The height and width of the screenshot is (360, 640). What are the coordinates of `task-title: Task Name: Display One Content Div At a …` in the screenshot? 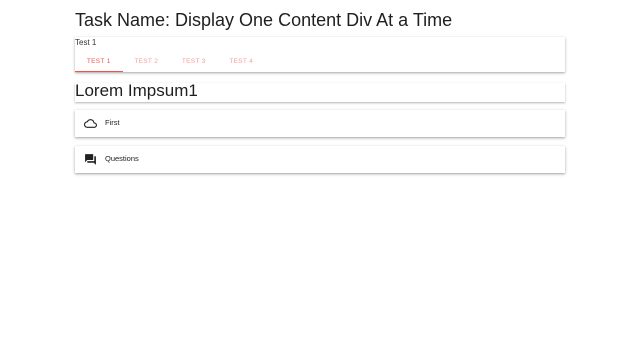 It's located at (264, 20).